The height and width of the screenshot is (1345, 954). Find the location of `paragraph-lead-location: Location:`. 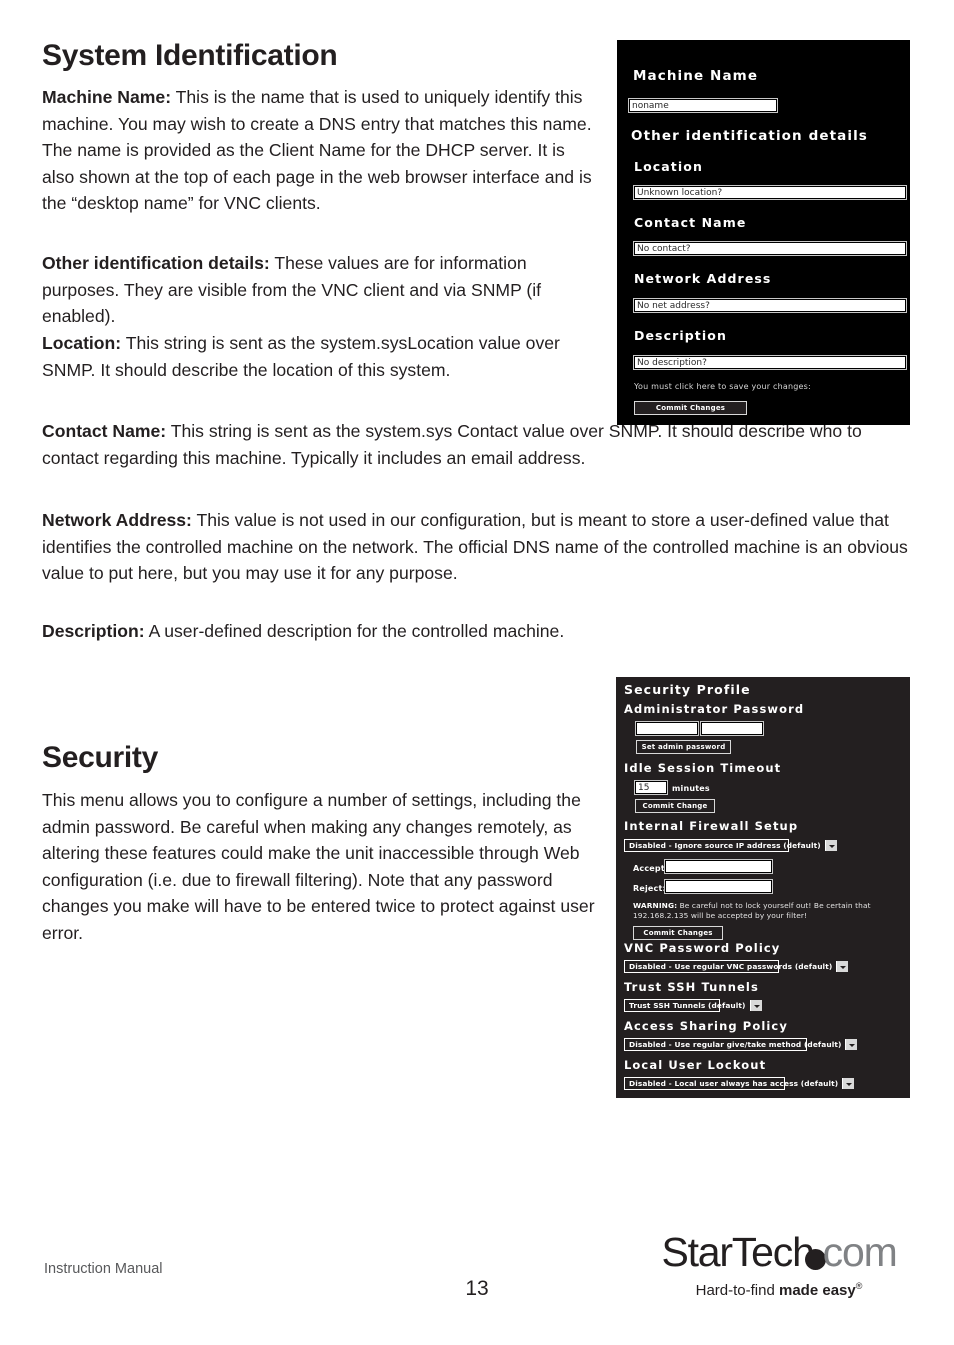

paragraph-lead-location: Location: is located at coordinates (82, 343).